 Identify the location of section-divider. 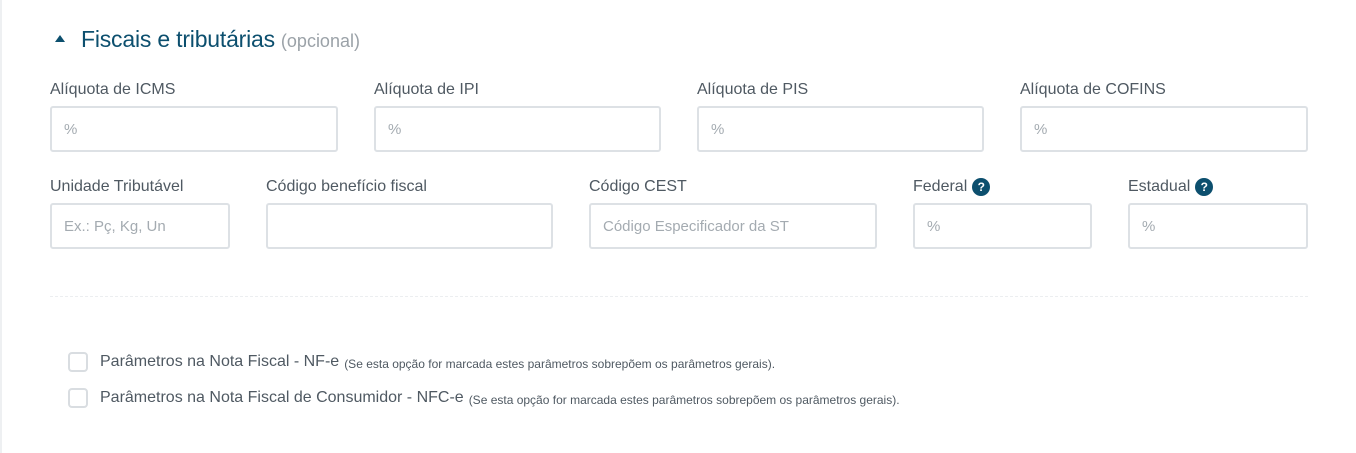
(679, 296).